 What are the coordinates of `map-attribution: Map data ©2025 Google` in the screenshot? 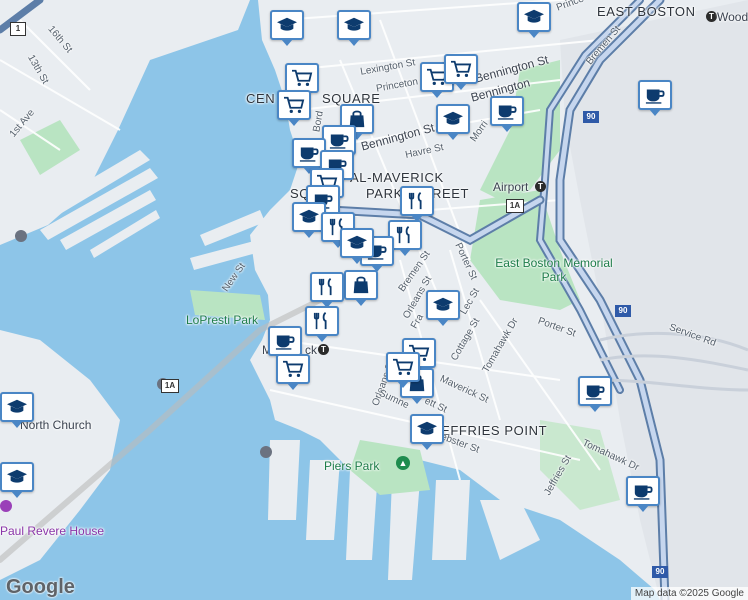 It's located at (689, 593).